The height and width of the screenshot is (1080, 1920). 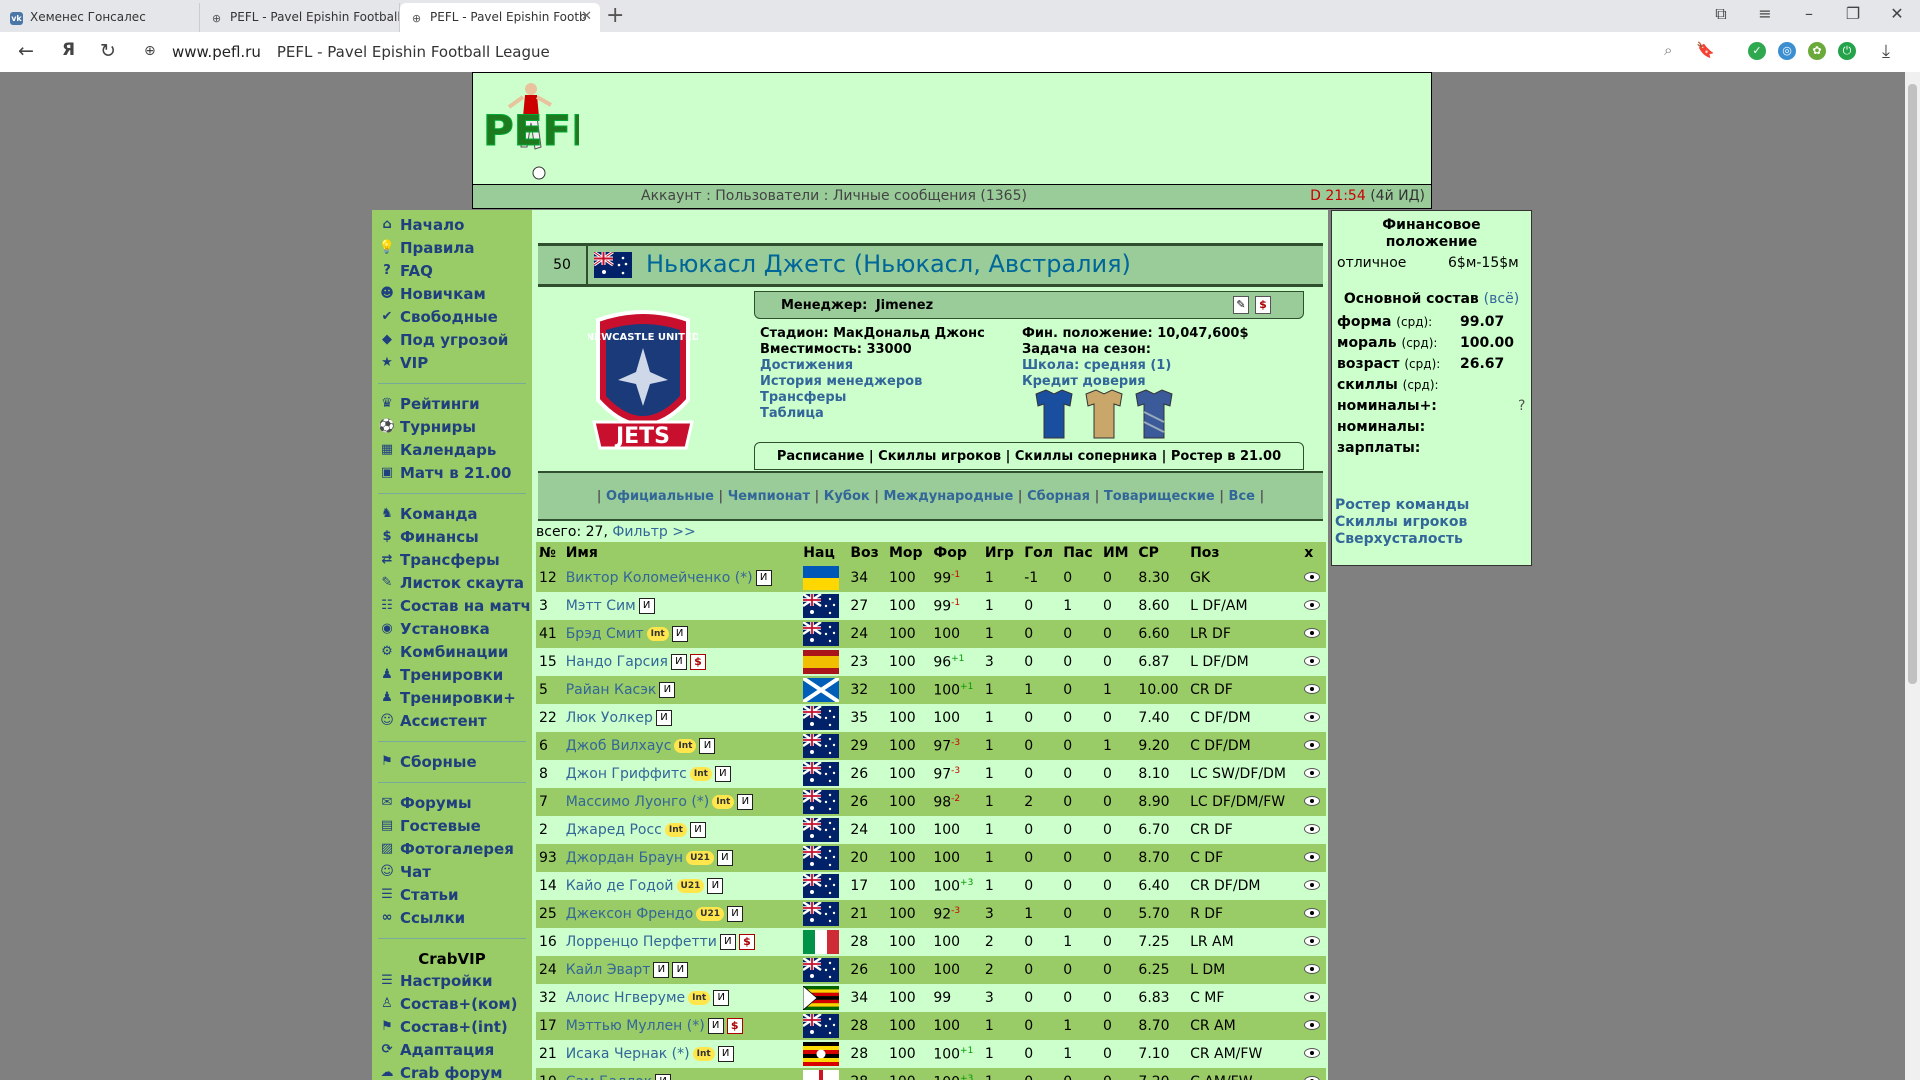 What do you see at coordinates (452, 1027) in the screenshot?
I see `menu-item-lineup-int: ⚑ Состав+(int)` at bounding box center [452, 1027].